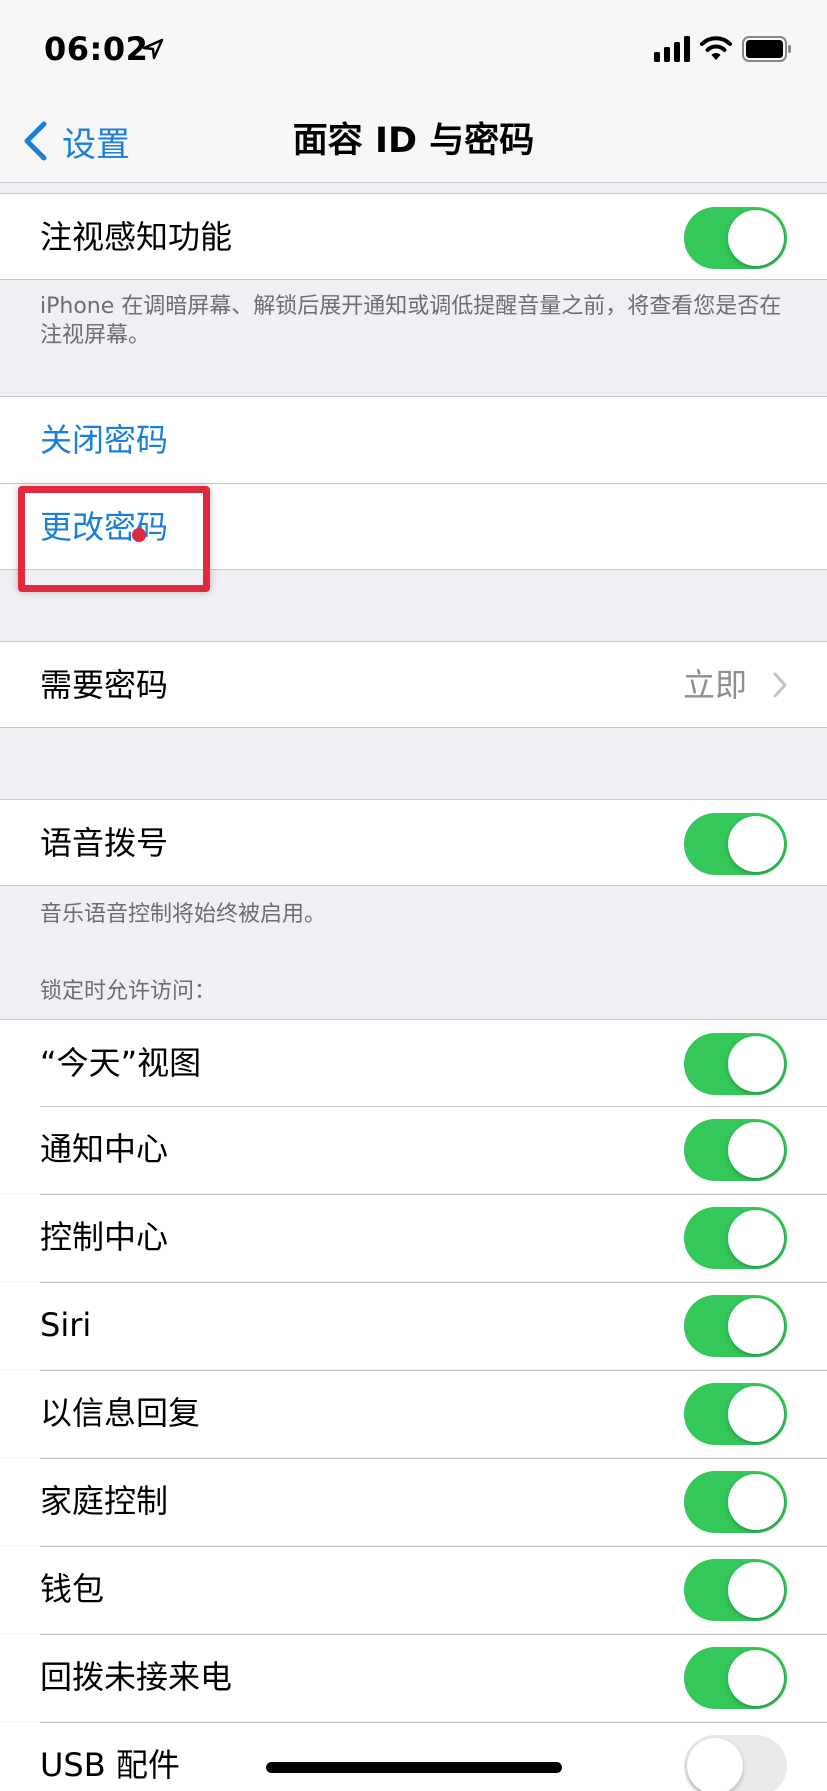 This screenshot has width=827, height=1791. What do you see at coordinates (413, 1501) in the screenshot?
I see `locked-access-row-home-control: 家庭控制` at bounding box center [413, 1501].